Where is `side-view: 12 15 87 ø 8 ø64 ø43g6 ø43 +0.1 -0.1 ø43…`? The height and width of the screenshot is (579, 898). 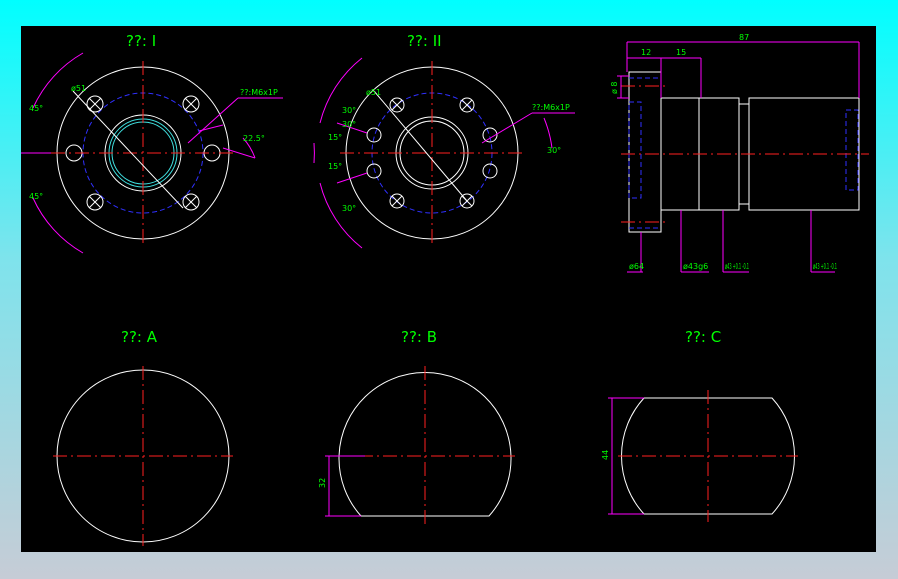 side-view: 12 15 87 ø 8 ø64 ø43g6 ø43 +0.1 -0.1 ø43… is located at coordinates (739, 153).